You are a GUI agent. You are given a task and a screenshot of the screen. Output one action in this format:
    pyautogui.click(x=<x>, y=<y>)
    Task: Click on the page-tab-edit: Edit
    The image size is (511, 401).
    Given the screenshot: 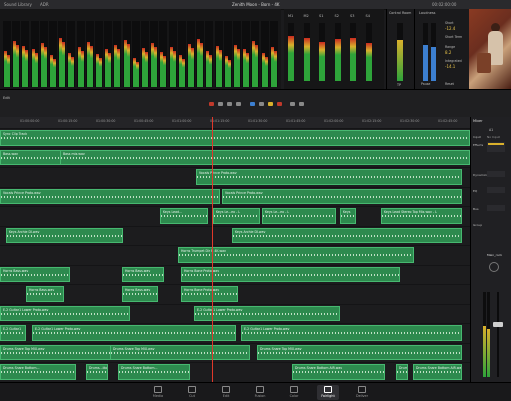 What is the action you would take?
    pyautogui.click(x=226, y=392)
    